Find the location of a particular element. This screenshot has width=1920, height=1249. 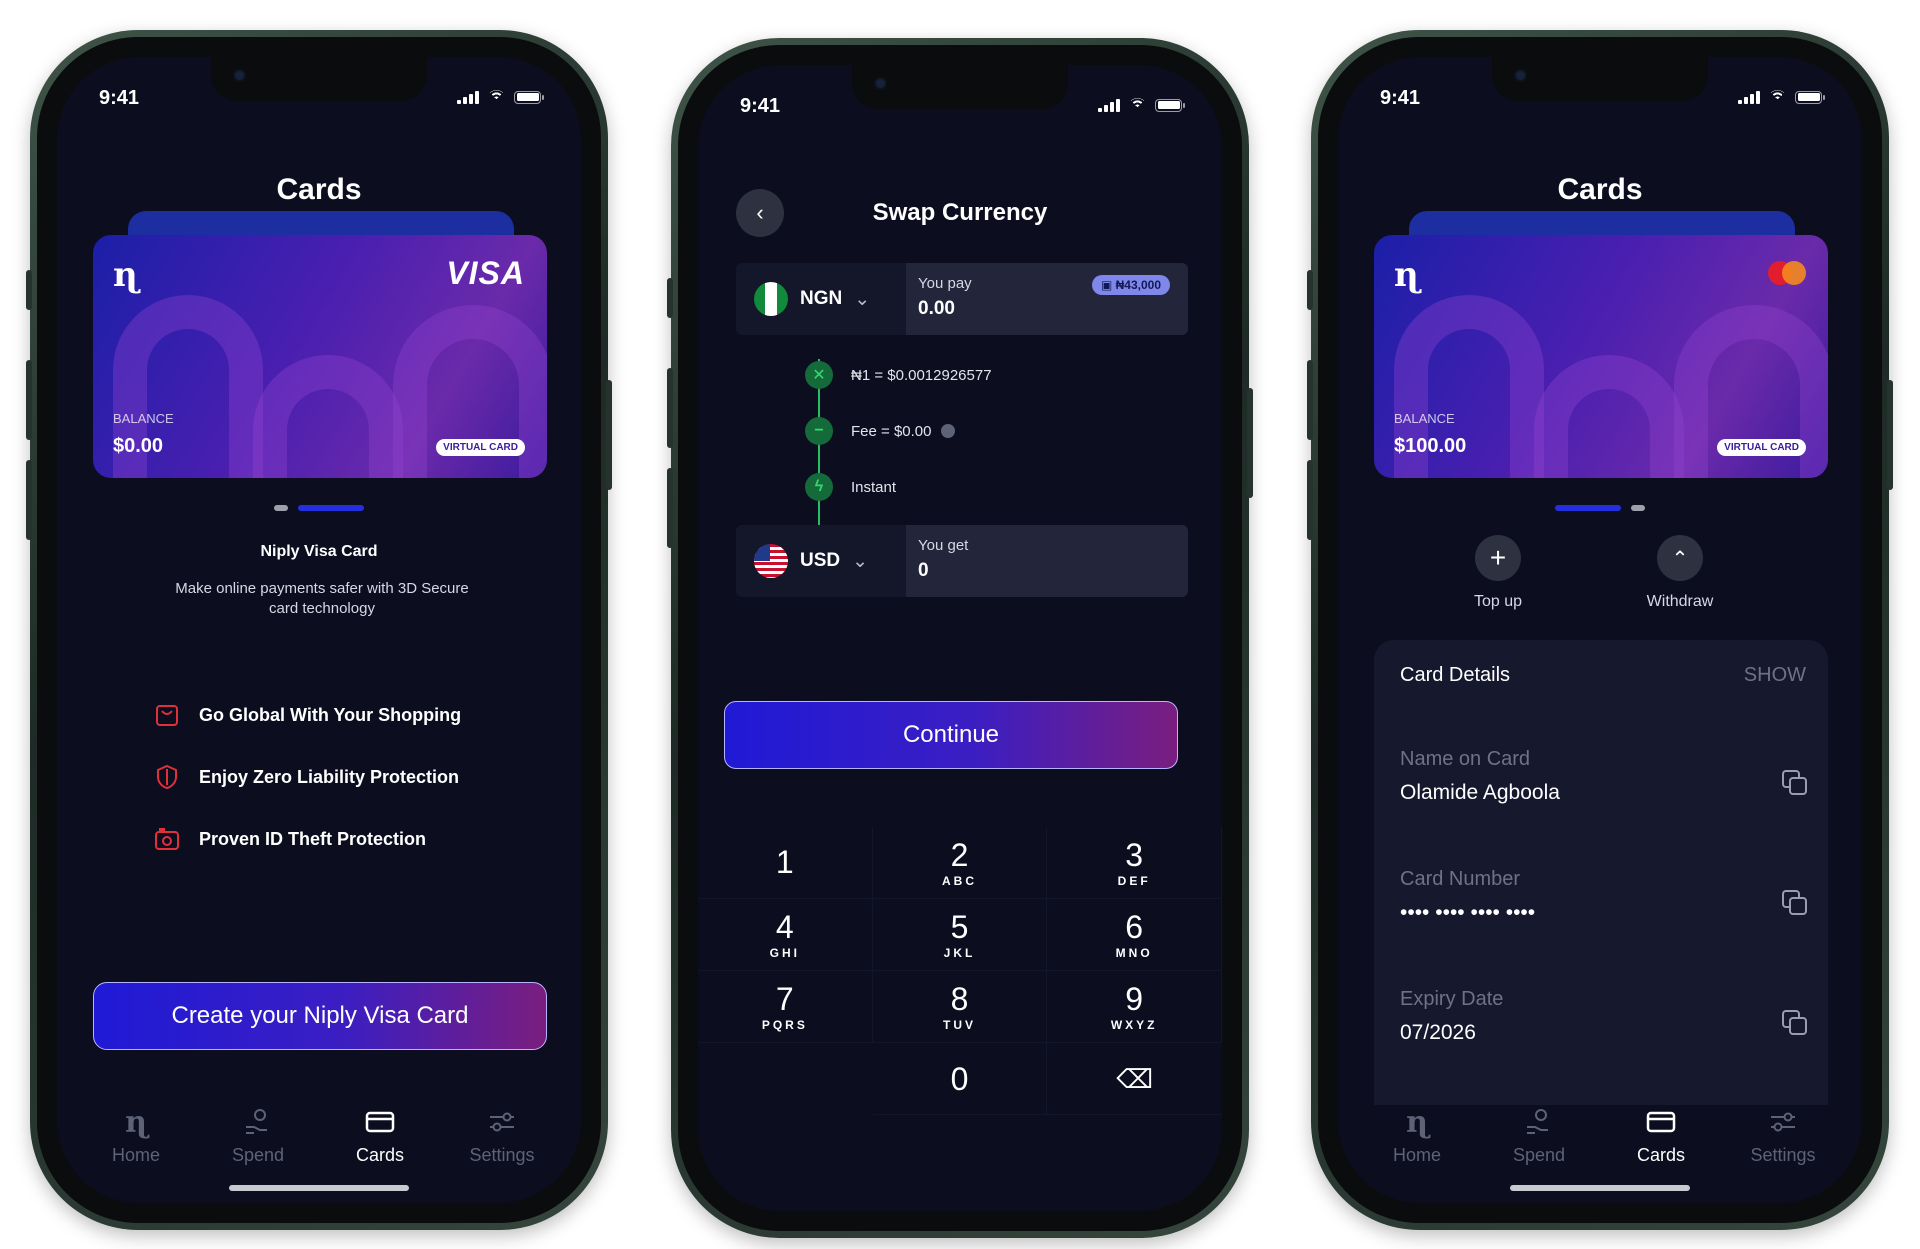

cross-icon: ✕ is located at coordinates (819, 375).